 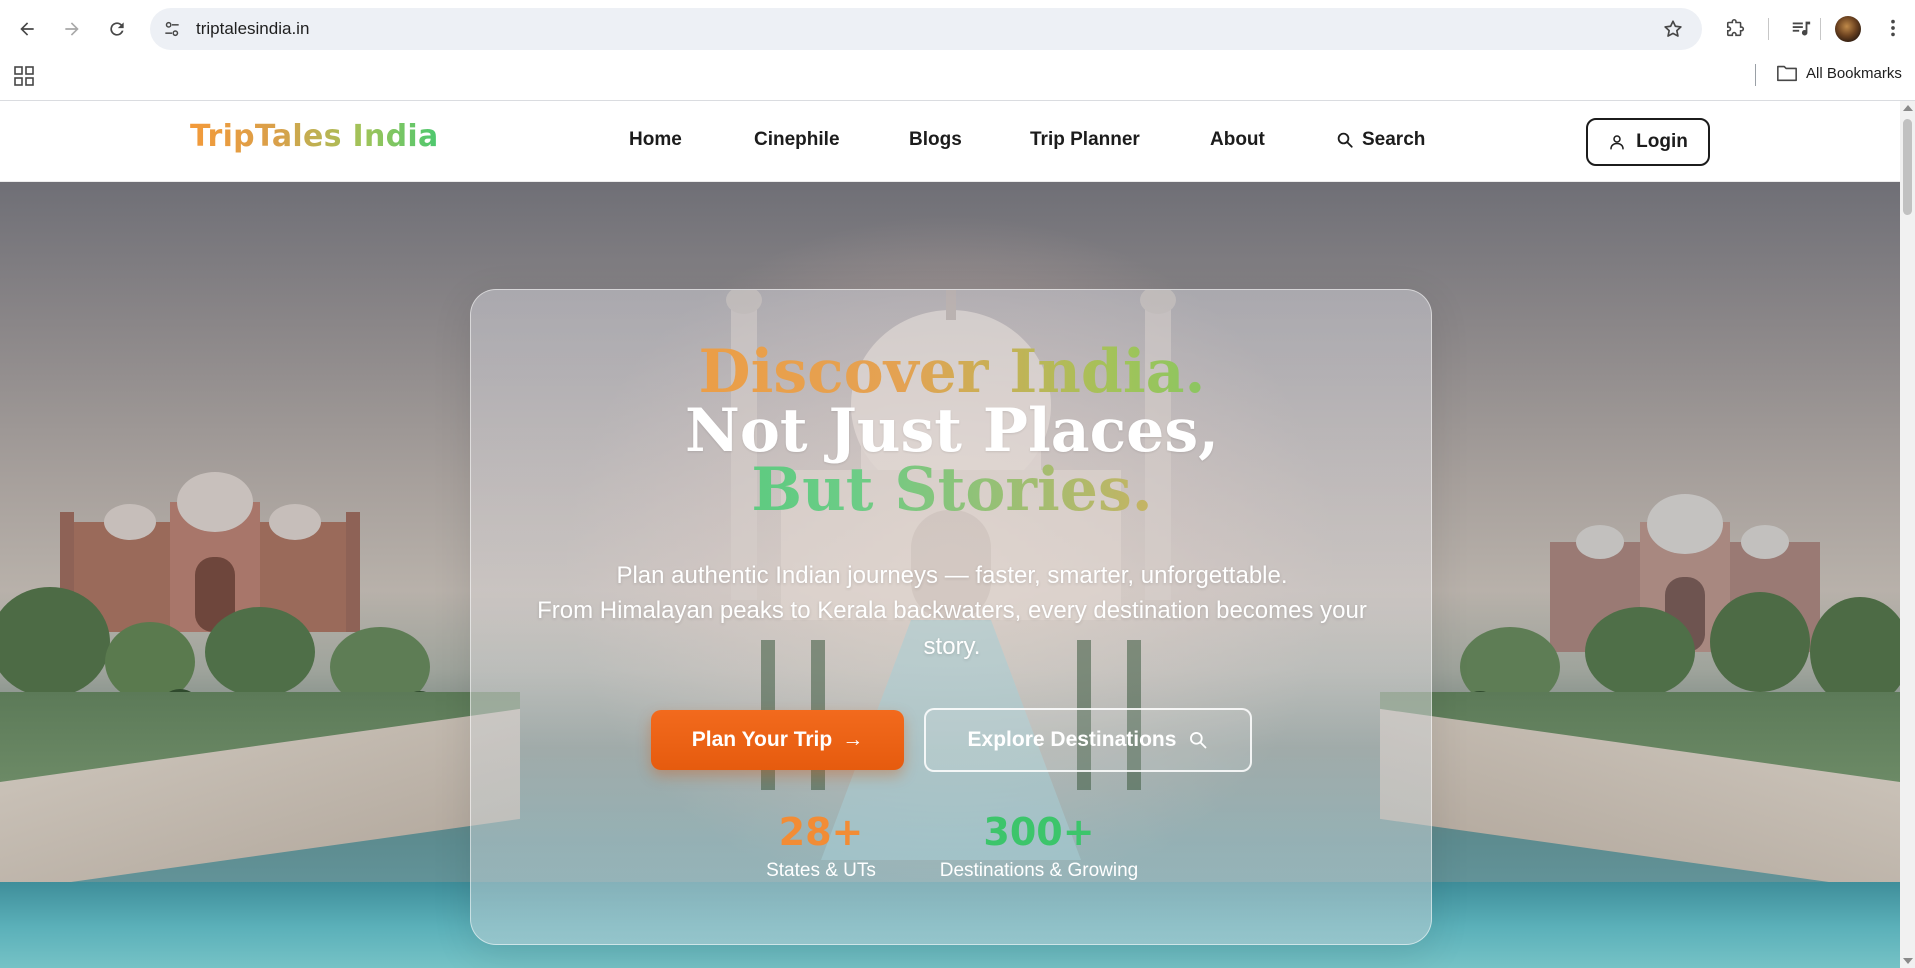 What do you see at coordinates (172, 29) in the screenshot?
I see `site-info-icon` at bounding box center [172, 29].